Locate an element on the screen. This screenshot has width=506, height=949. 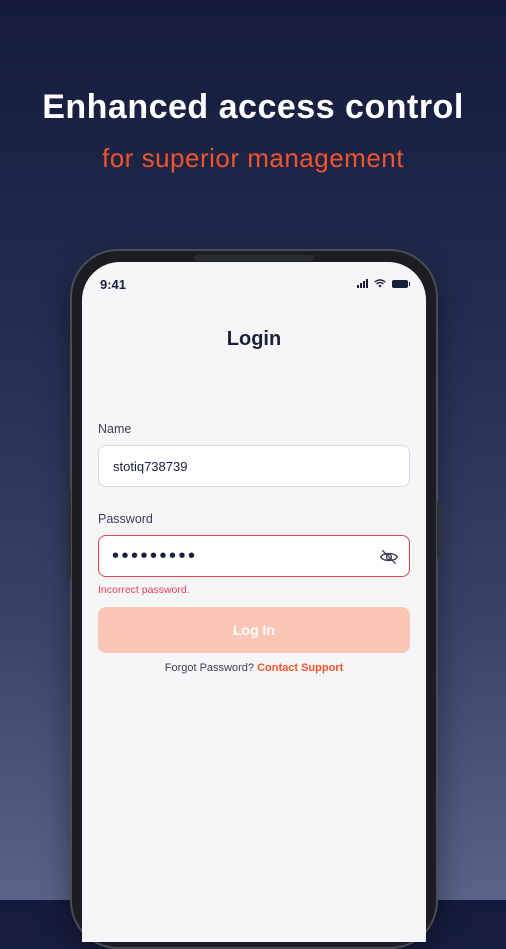
password-error: Incorrect password. is located at coordinates (144, 590).